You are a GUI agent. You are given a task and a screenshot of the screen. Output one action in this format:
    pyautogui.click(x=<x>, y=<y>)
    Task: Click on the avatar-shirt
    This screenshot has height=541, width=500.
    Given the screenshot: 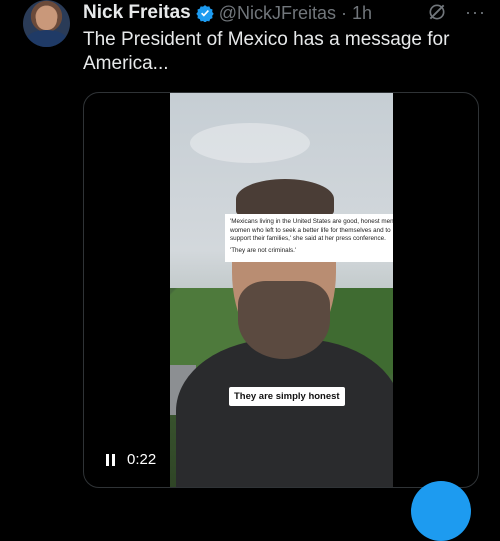 What is the action you would take?
    pyautogui.click(x=46, y=38)
    